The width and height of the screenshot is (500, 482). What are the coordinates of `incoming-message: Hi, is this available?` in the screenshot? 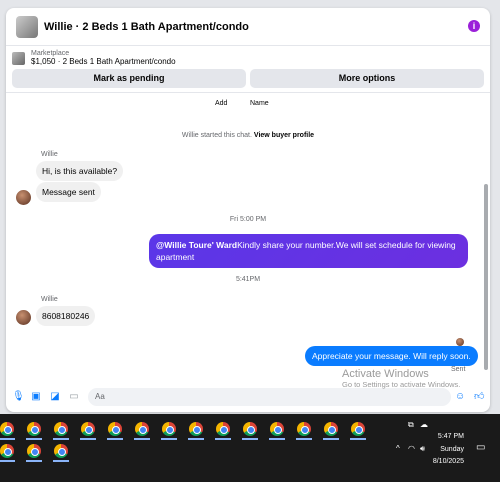 It's located at (80, 171).